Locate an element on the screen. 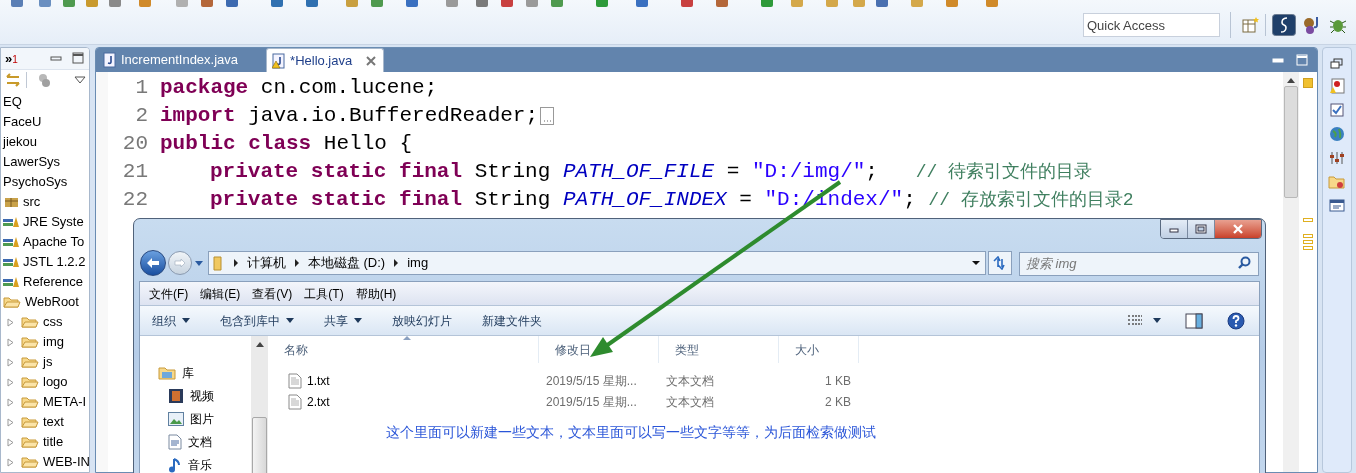 The image size is (1356, 473). command-button: 包含到库中 is located at coordinates (257, 320).